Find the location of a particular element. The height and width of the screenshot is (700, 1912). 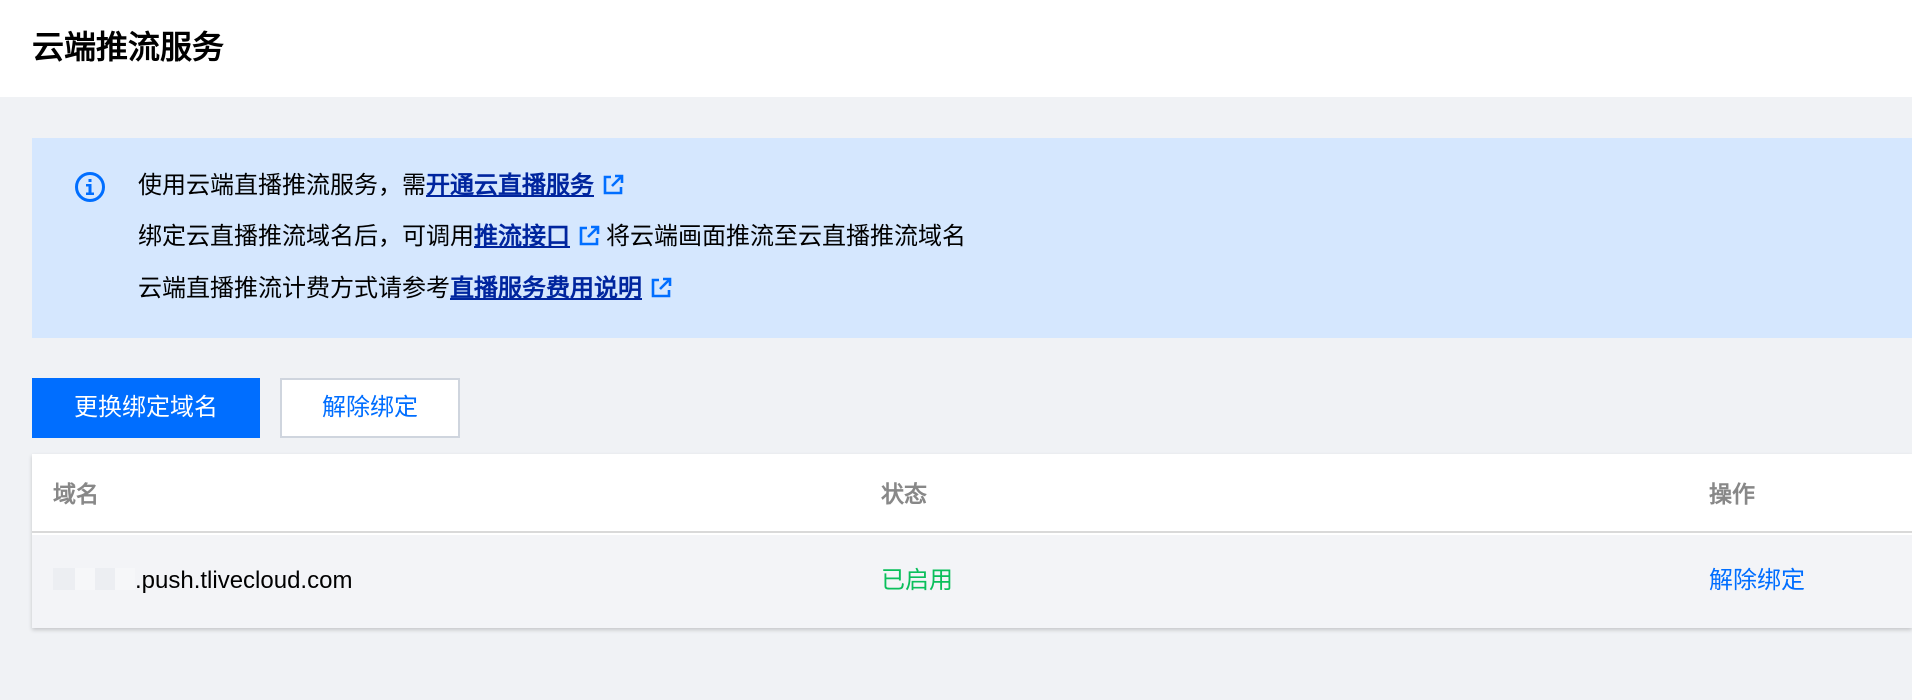

domain-cell: .push.tlivecloud.com is located at coordinates (202, 581).